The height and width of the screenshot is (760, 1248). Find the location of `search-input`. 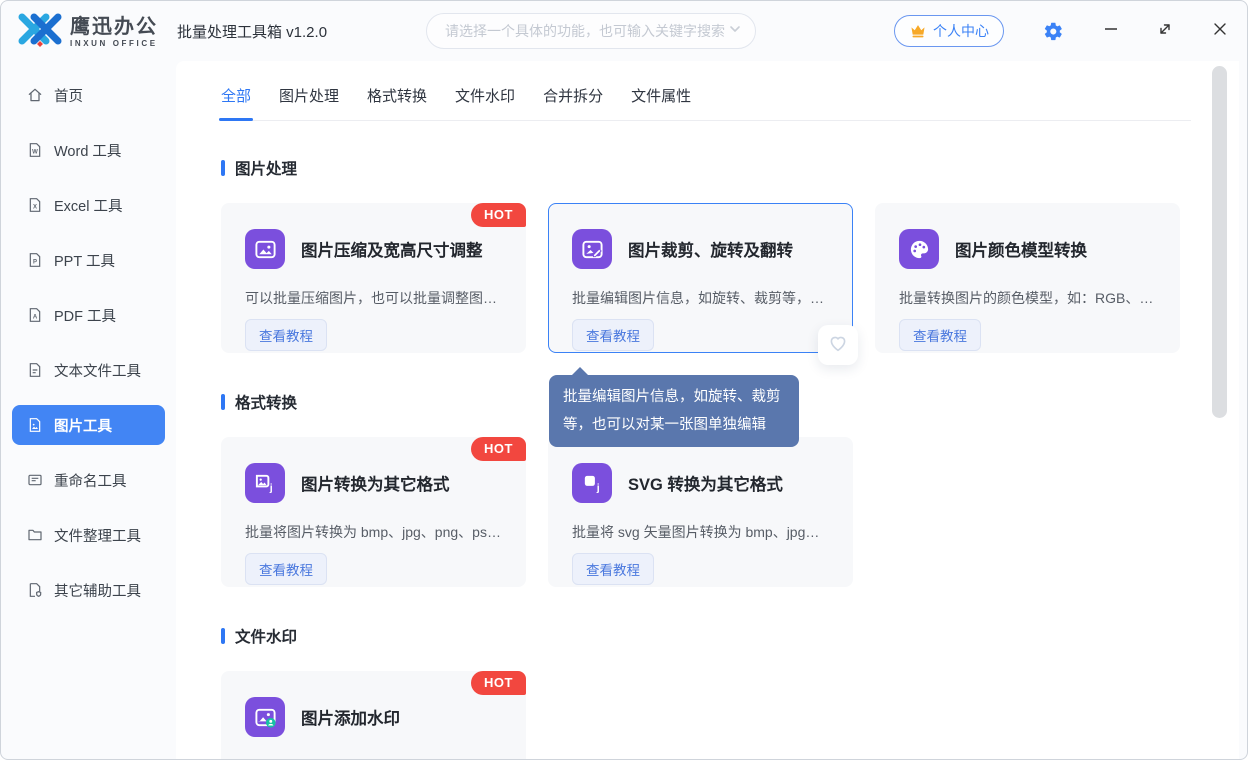

search-input is located at coordinates (586, 31).